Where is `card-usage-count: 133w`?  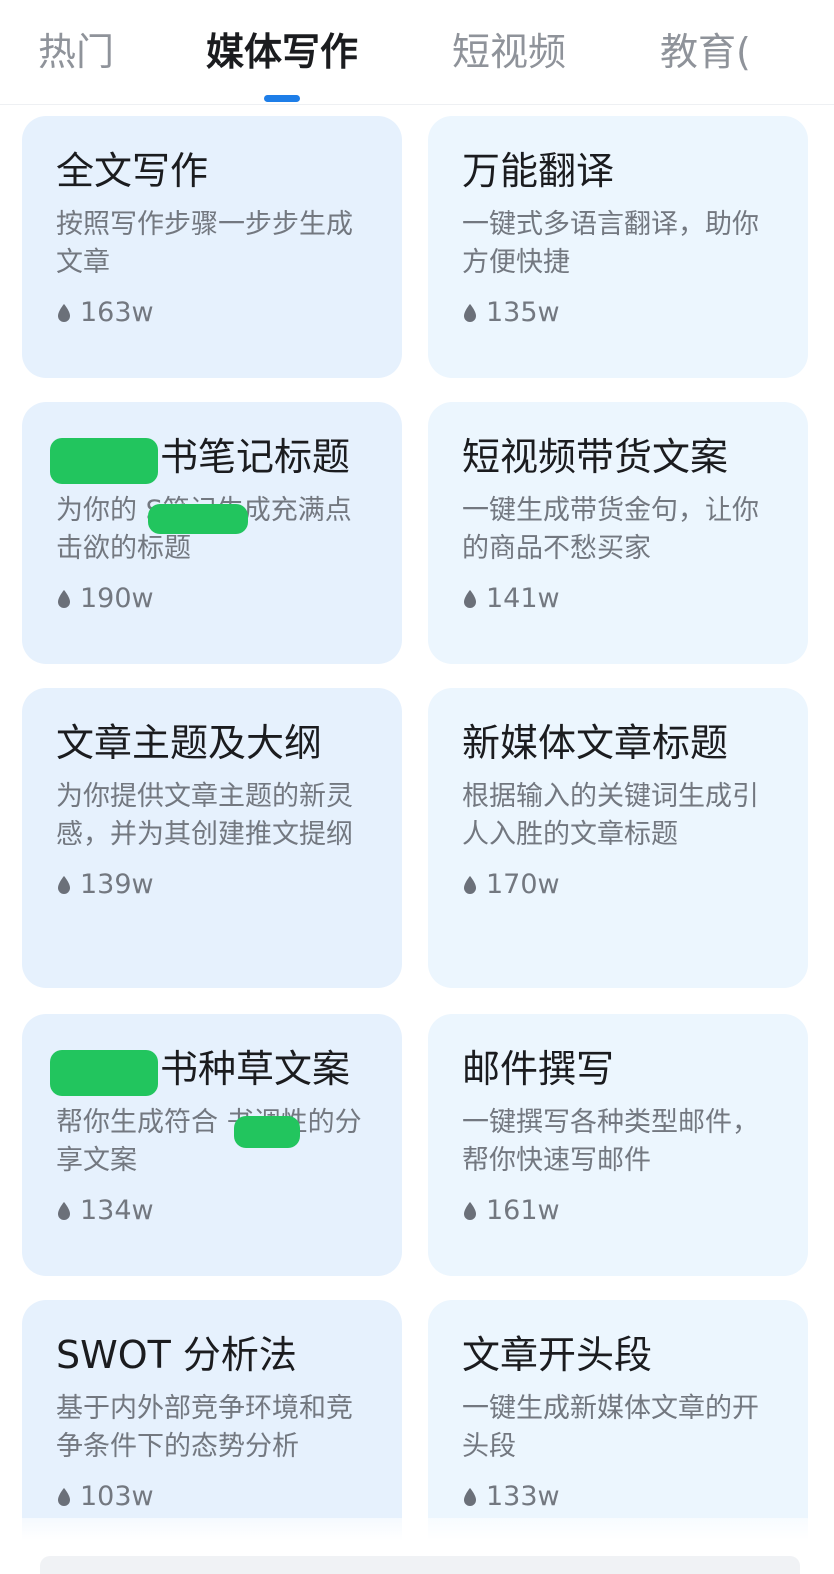 card-usage-count: 133w is located at coordinates (620, 1497).